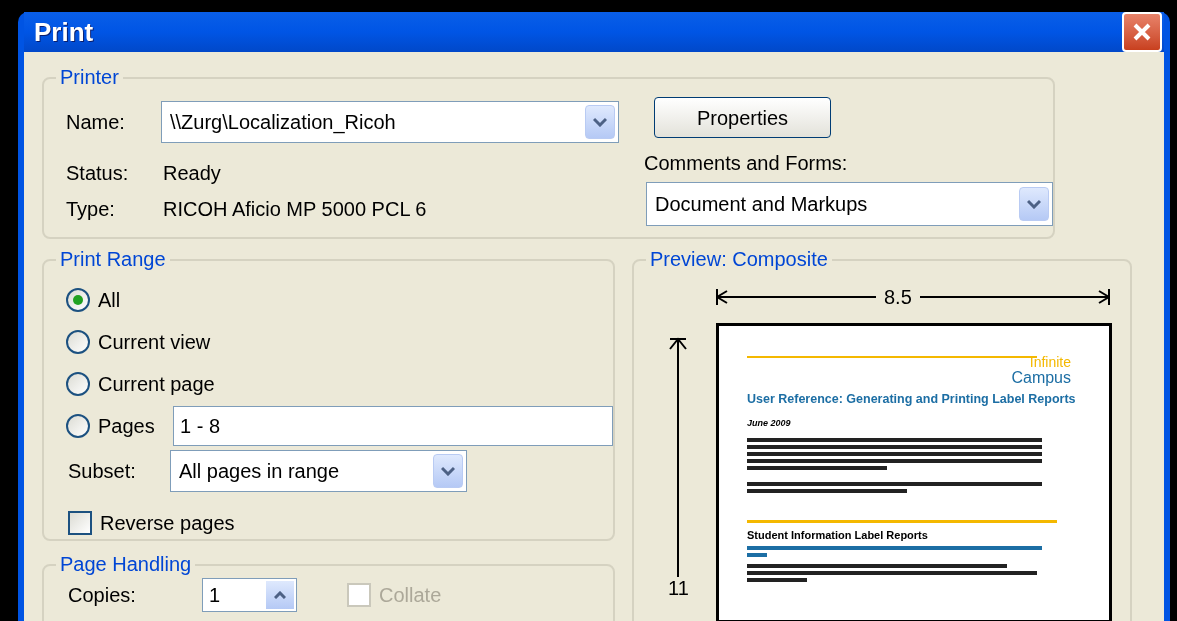 The width and height of the screenshot is (1177, 621). Describe the element at coordinates (838, 536) in the screenshot. I see `section-heading: Student Information Label Reports` at that location.